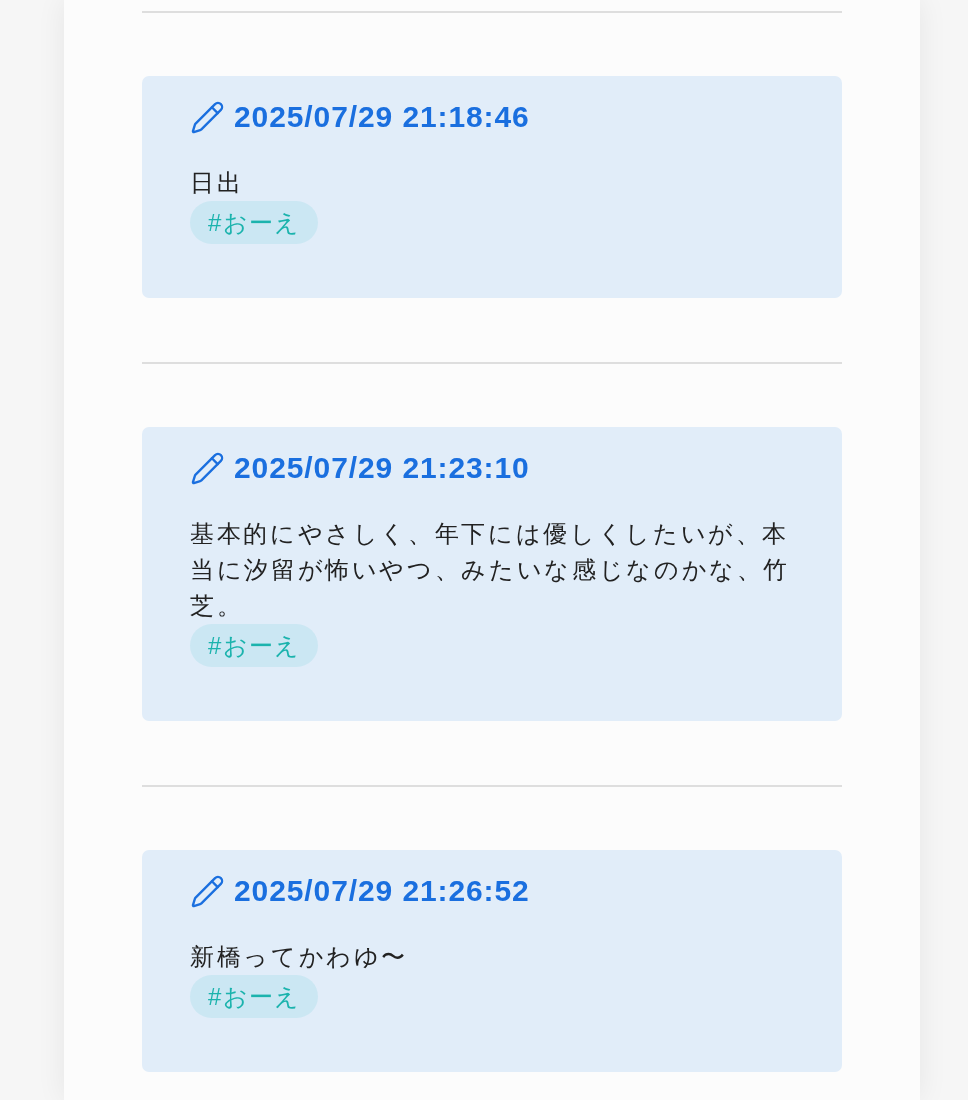 The width and height of the screenshot is (968, 1100). Describe the element at coordinates (382, 468) in the screenshot. I see `entry-timestamp: 2025/07/29 21:23:10` at that location.